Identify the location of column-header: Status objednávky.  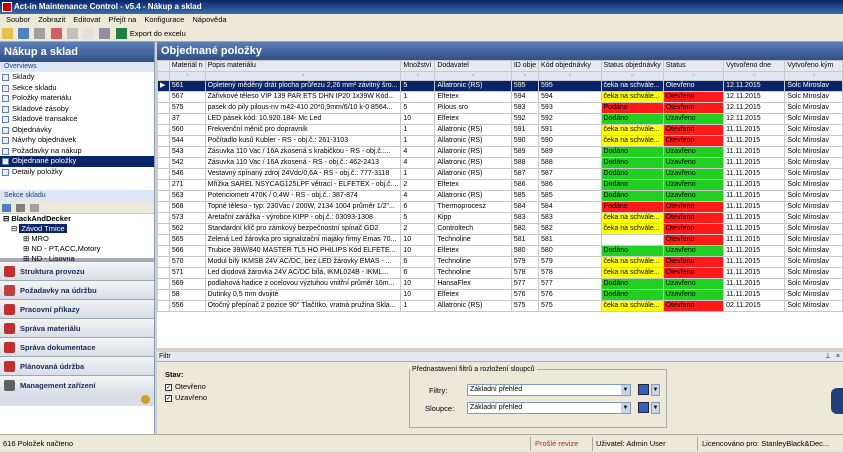
(632, 66).